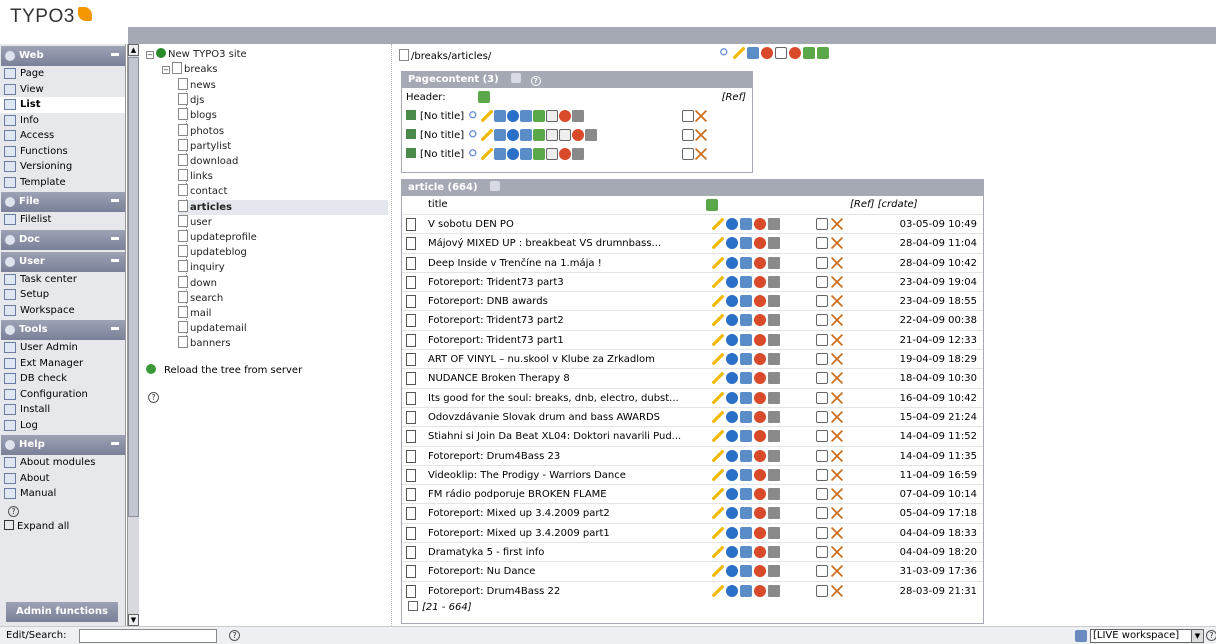 The width and height of the screenshot is (1216, 644). What do you see at coordinates (153, 397) in the screenshot?
I see `help-icon: ?` at bounding box center [153, 397].